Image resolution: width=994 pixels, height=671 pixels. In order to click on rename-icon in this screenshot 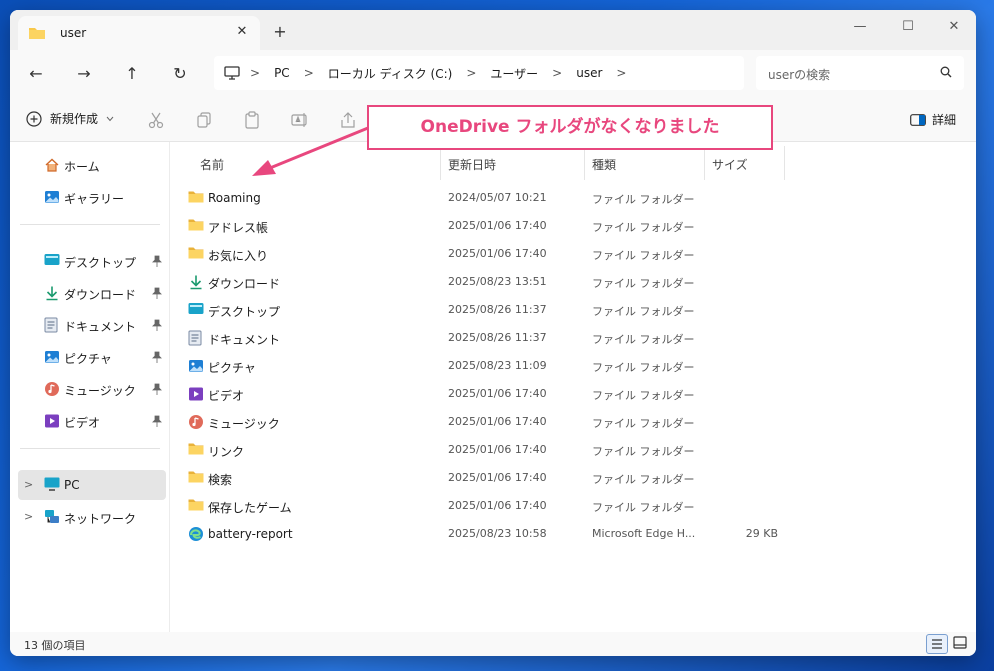, I will do `click(300, 120)`.